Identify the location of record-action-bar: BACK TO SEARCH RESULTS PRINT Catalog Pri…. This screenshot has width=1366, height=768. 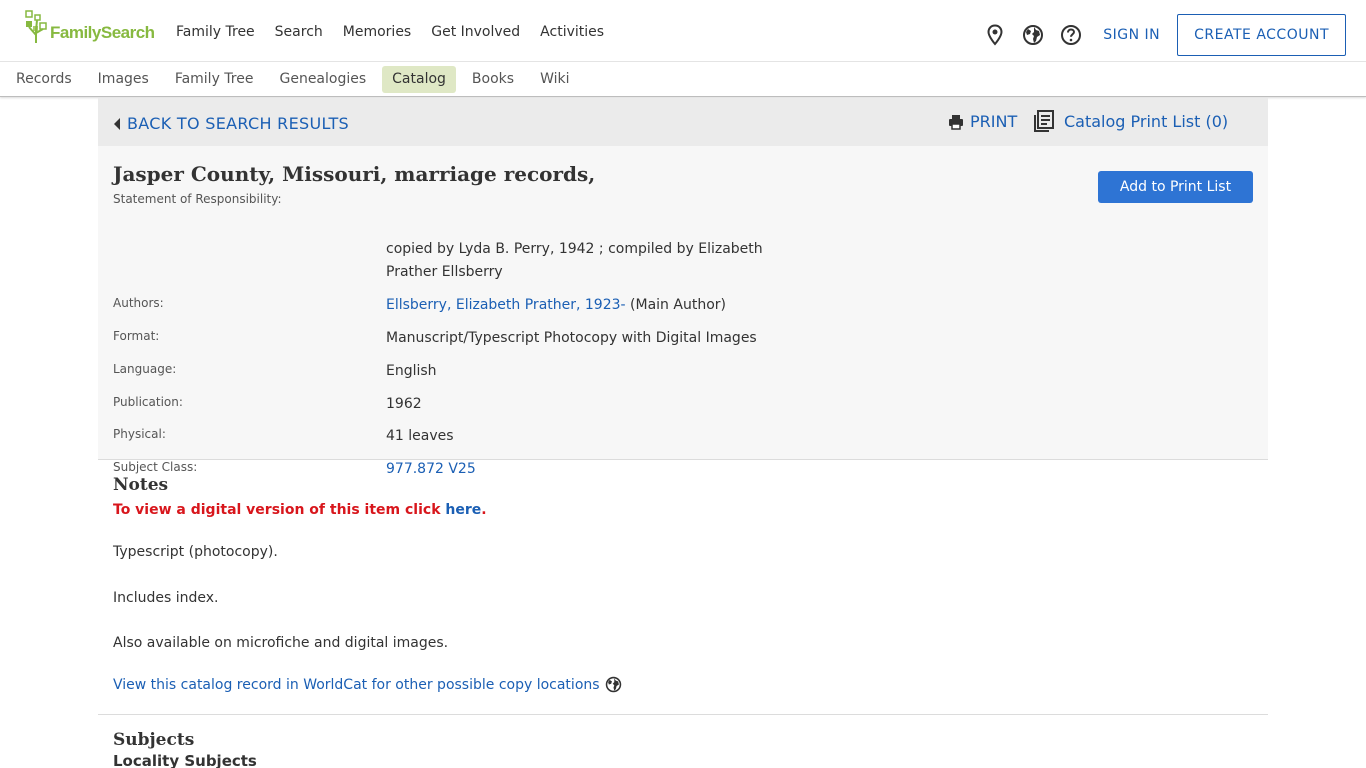
(683, 122).